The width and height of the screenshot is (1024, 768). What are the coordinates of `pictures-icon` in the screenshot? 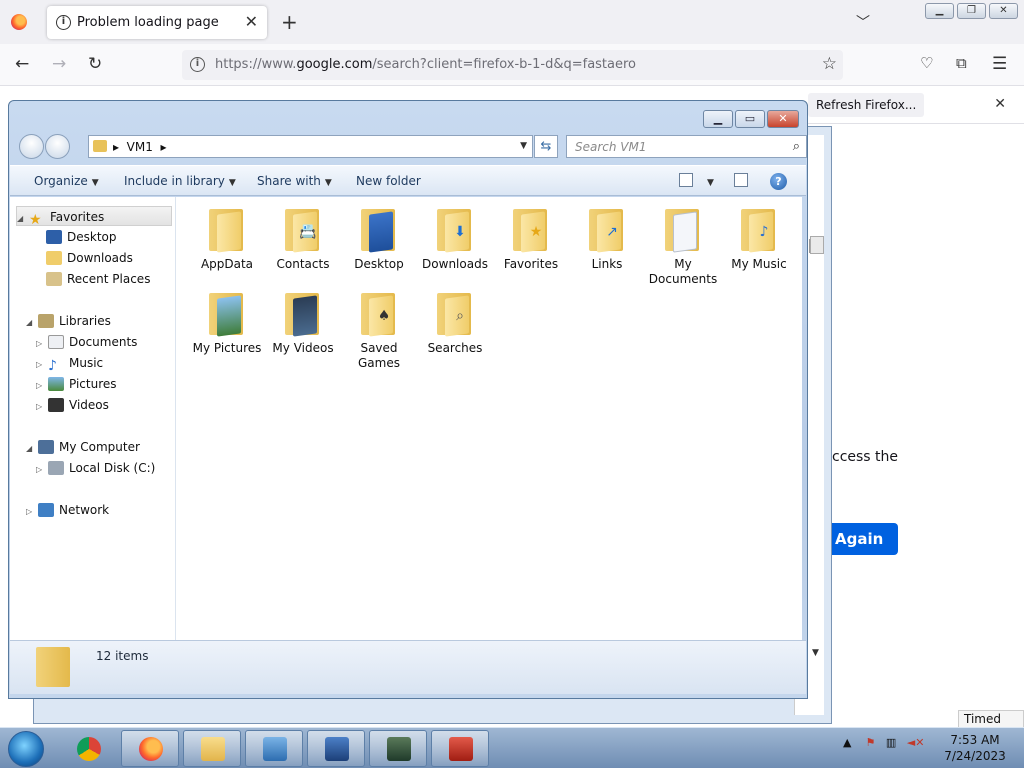 It's located at (56, 384).